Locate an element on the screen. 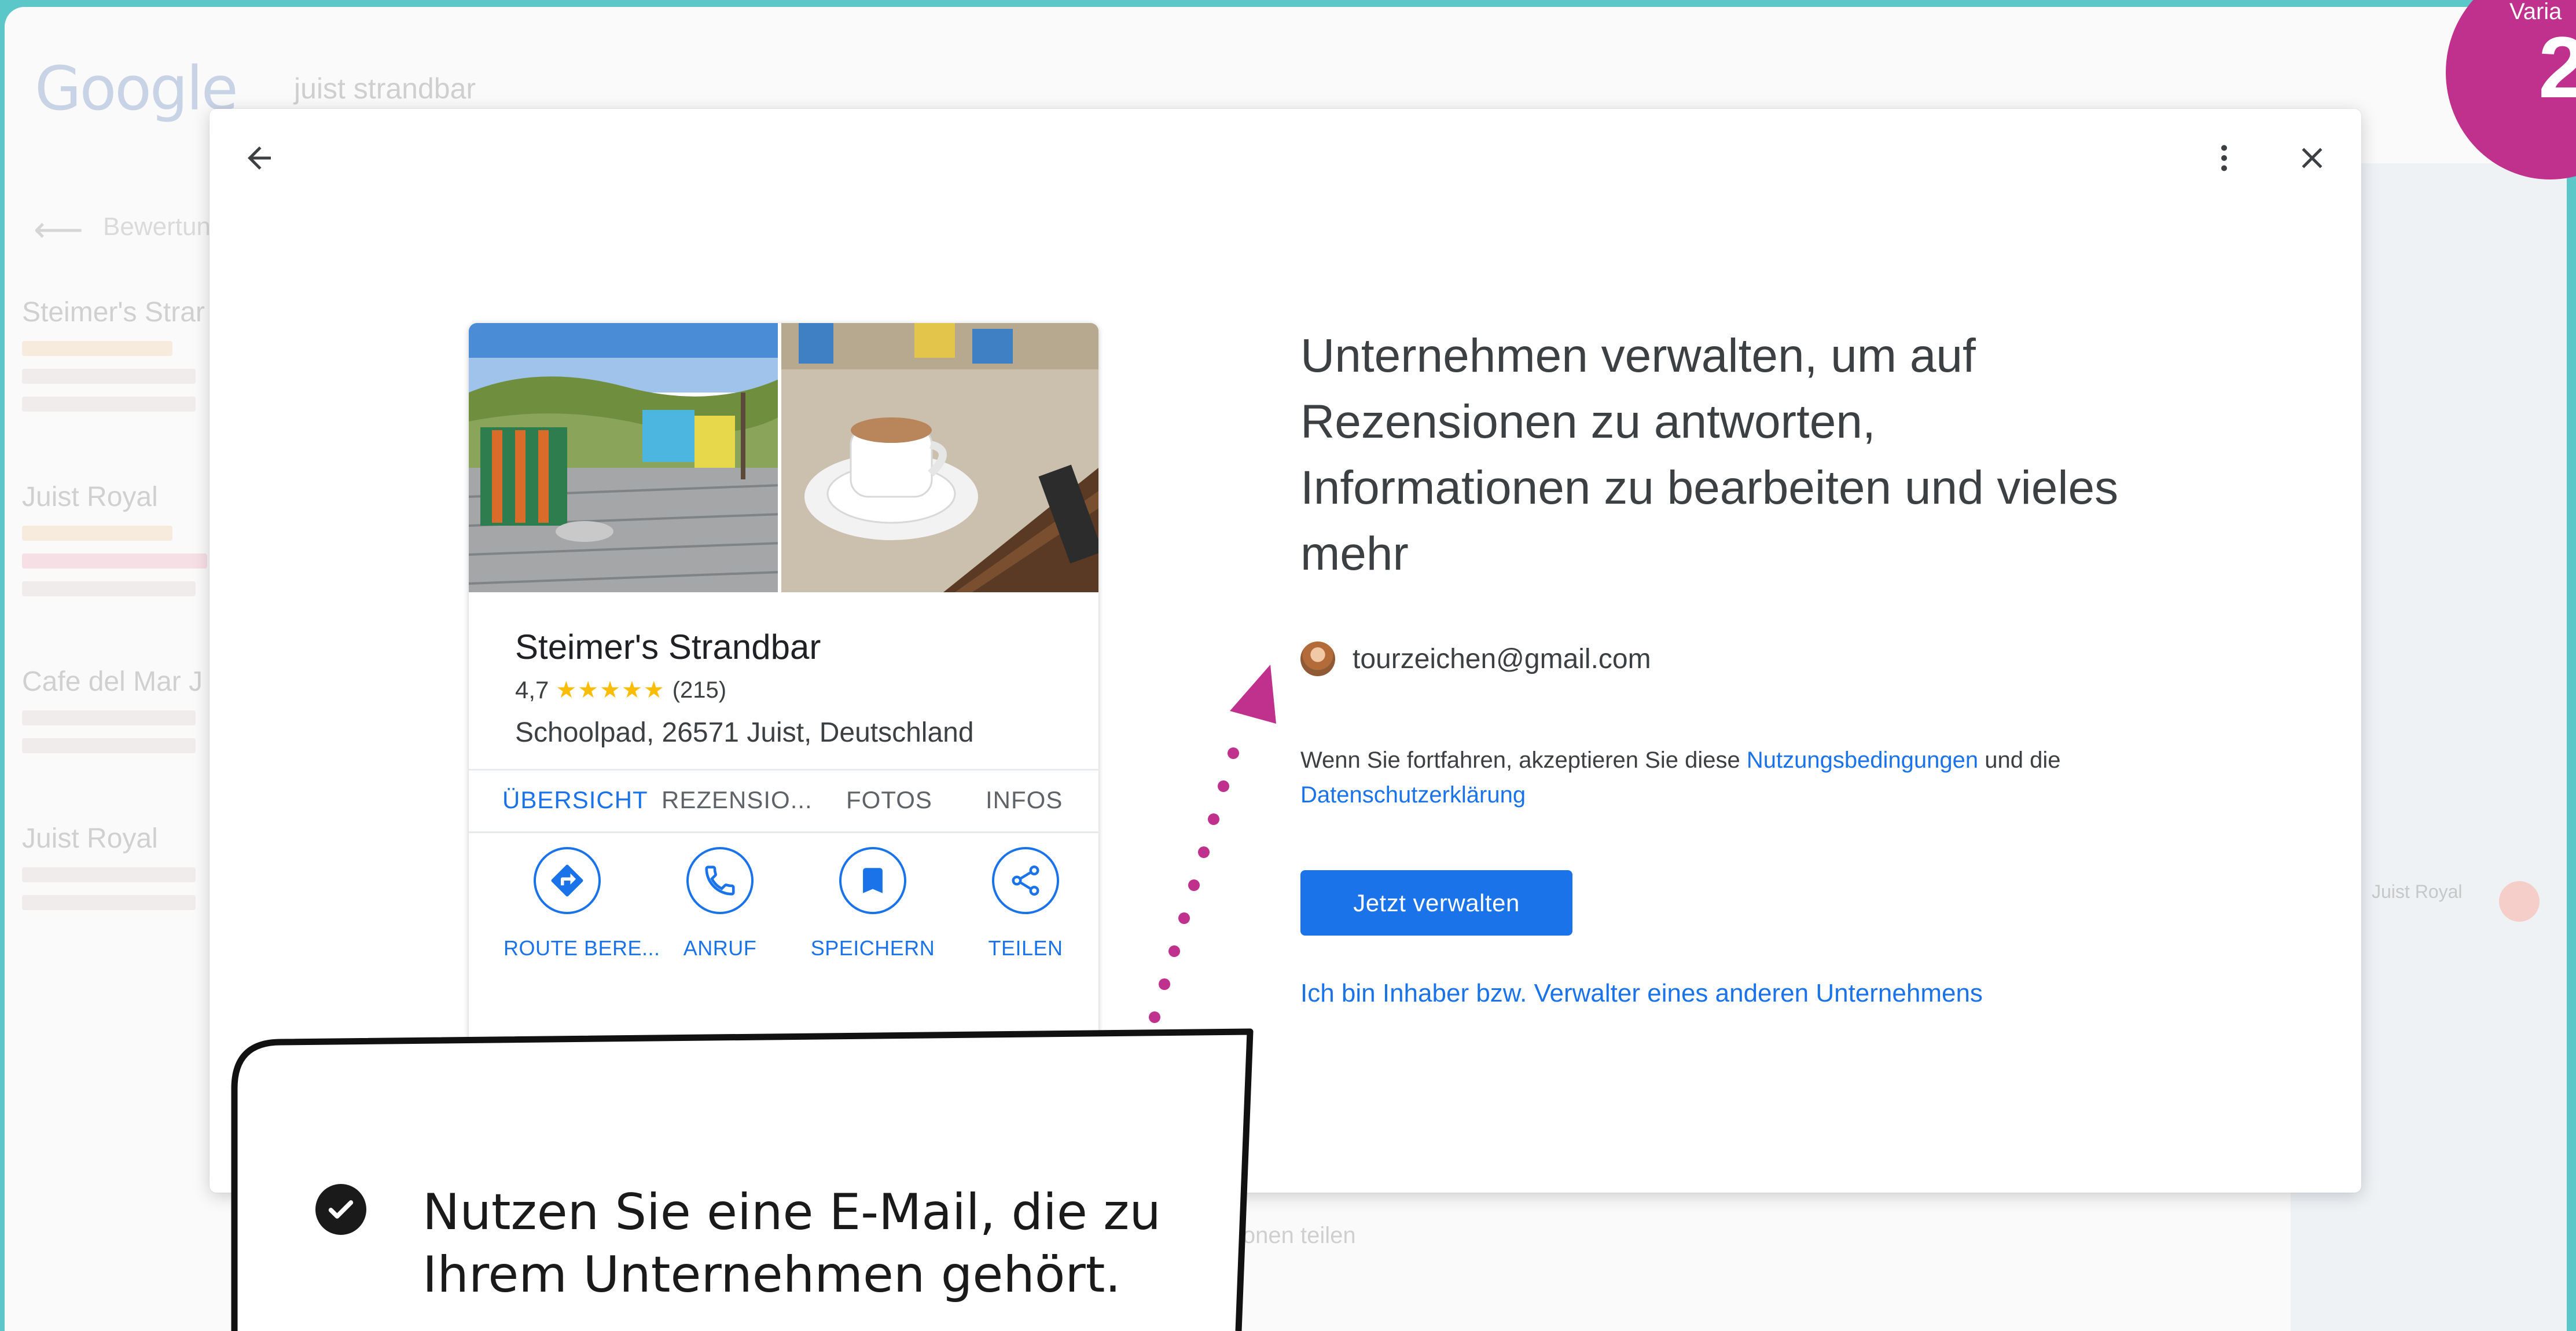 The height and width of the screenshot is (1331, 2576). save-action: SPEICHERN is located at coordinates (872, 903).